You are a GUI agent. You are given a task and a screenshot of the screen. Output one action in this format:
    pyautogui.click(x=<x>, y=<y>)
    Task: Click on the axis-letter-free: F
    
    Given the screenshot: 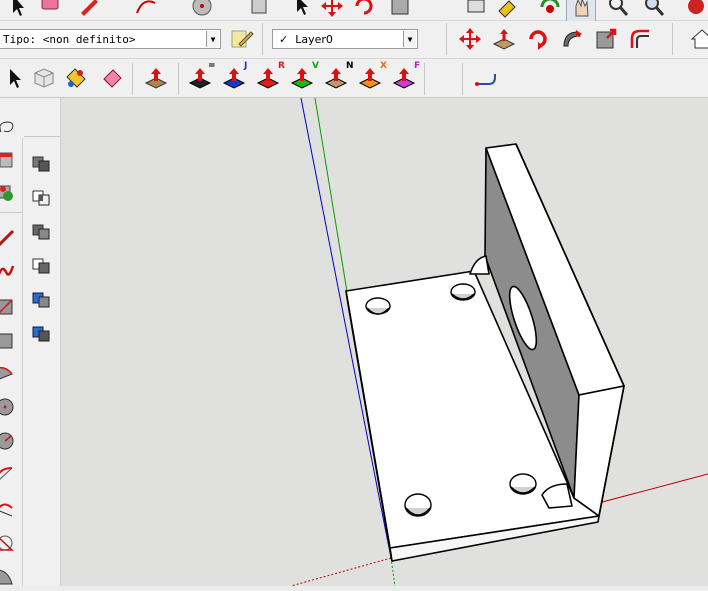 What is the action you would take?
    pyautogui.click(x=417, y=66)
    